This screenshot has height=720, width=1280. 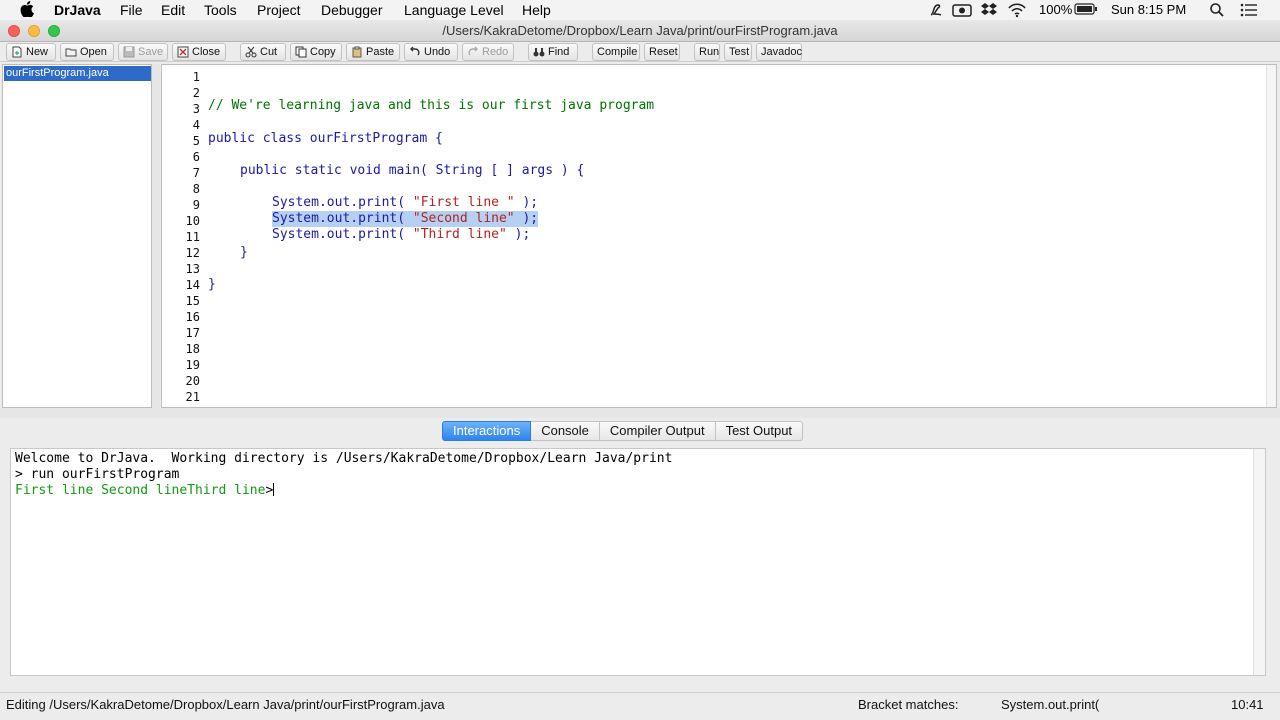 I want to click on new-button: New, so click(x=31, y=52).